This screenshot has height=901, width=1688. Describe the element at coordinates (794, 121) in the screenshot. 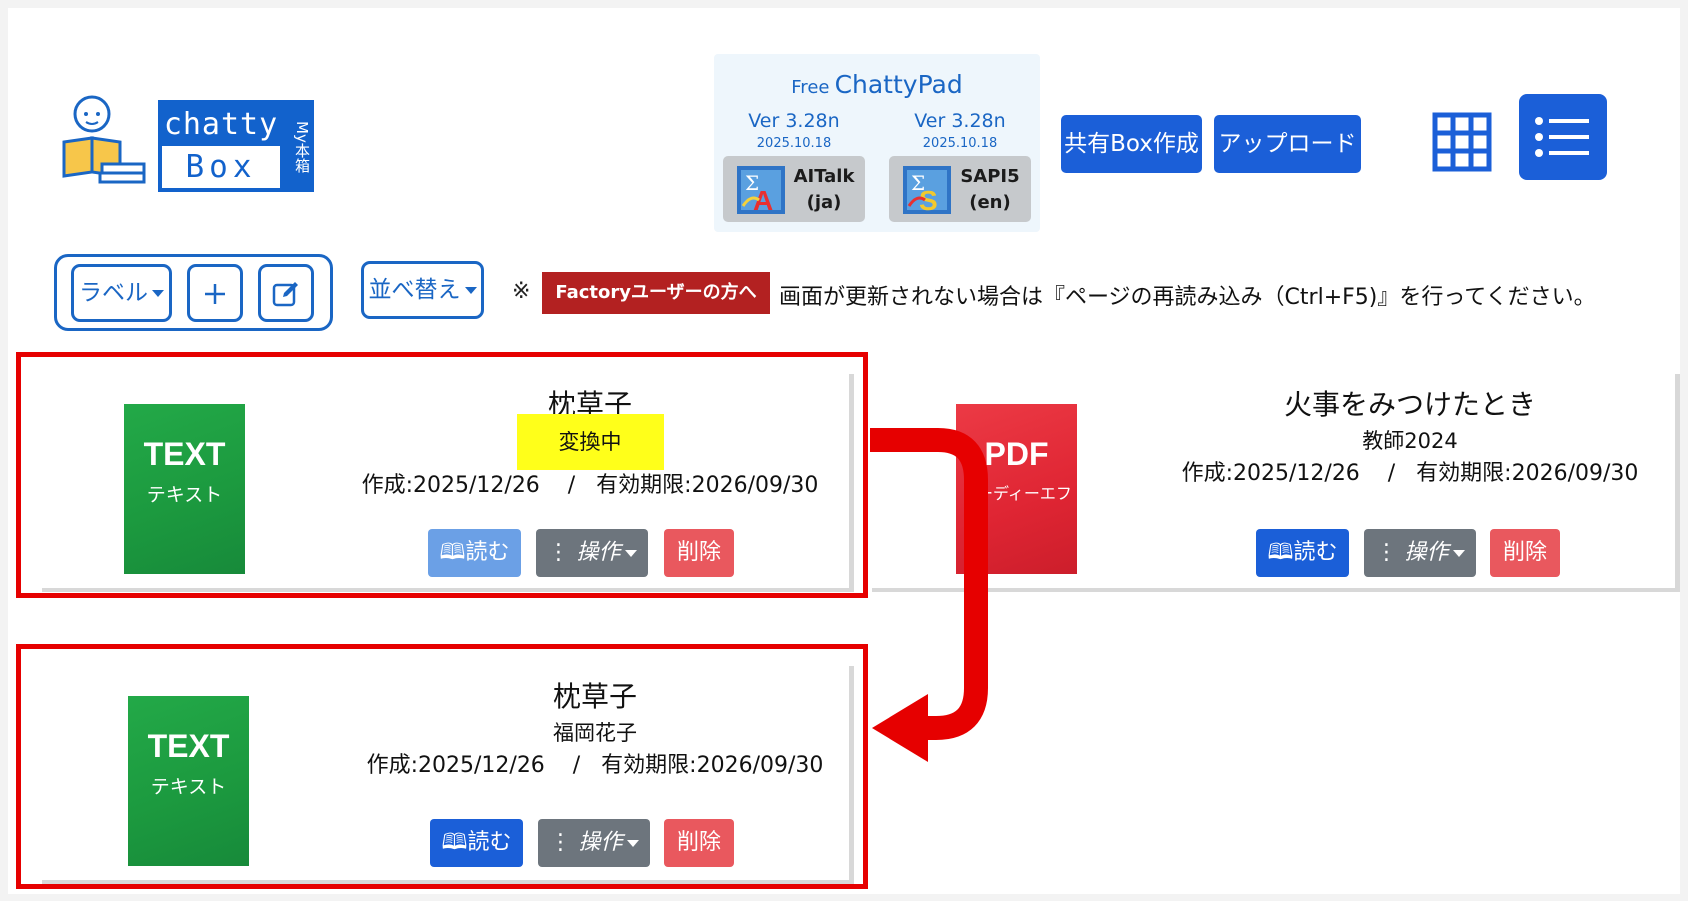

I see `aitalk-version: Ver 3.28n` at that location.